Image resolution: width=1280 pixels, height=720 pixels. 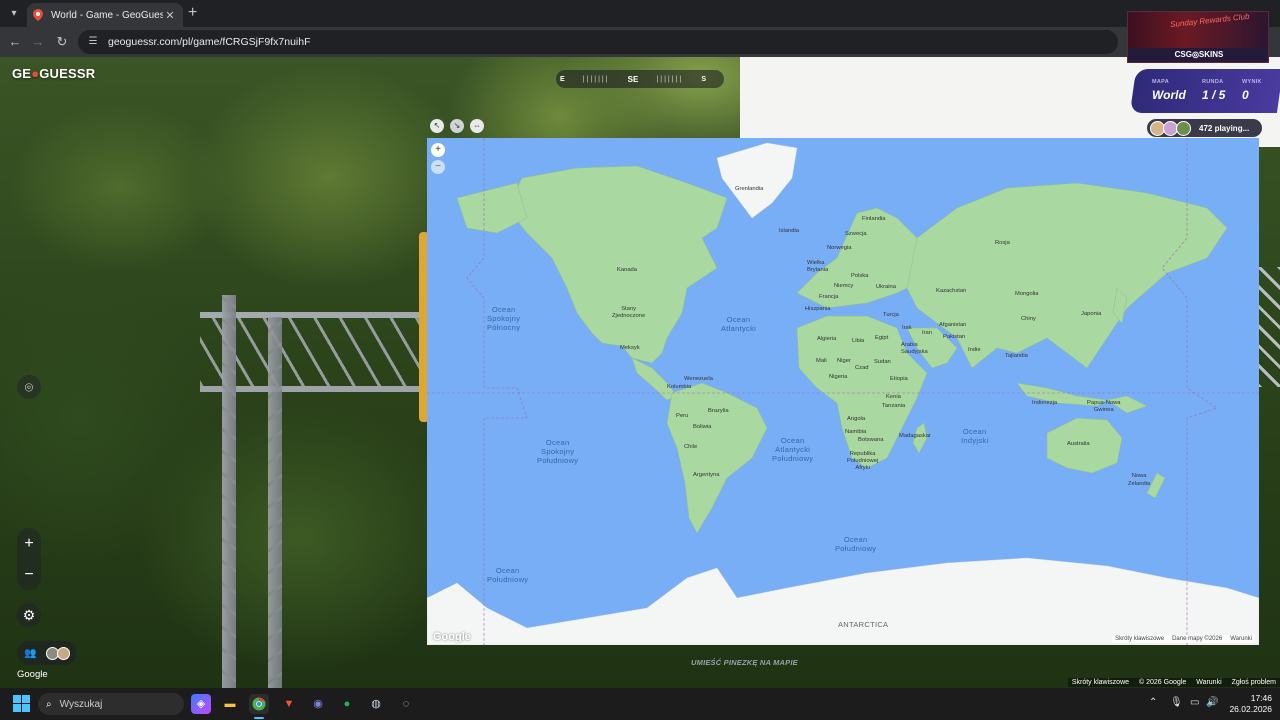 I want to click on stat-round-label: RUNDA, so click(x=1213, y=82).